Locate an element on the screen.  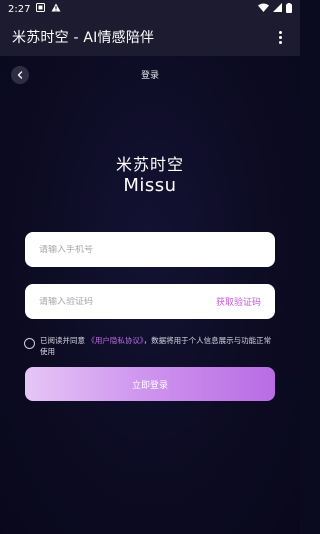
more-options-icon is located at coordinates (280, 37).